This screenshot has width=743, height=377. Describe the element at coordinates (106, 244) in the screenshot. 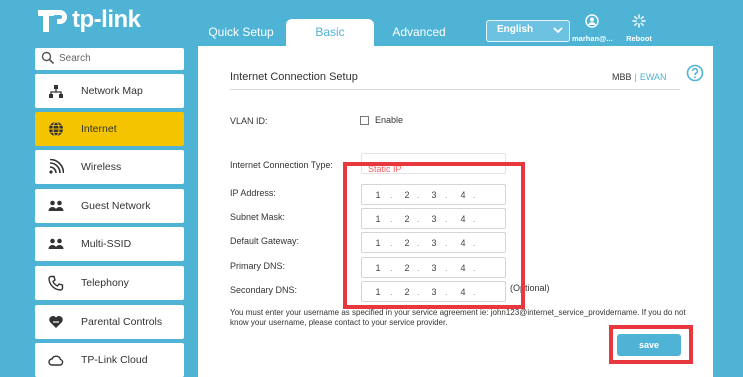

I see `sidebar-item-label: Multi-SSID` at that location.